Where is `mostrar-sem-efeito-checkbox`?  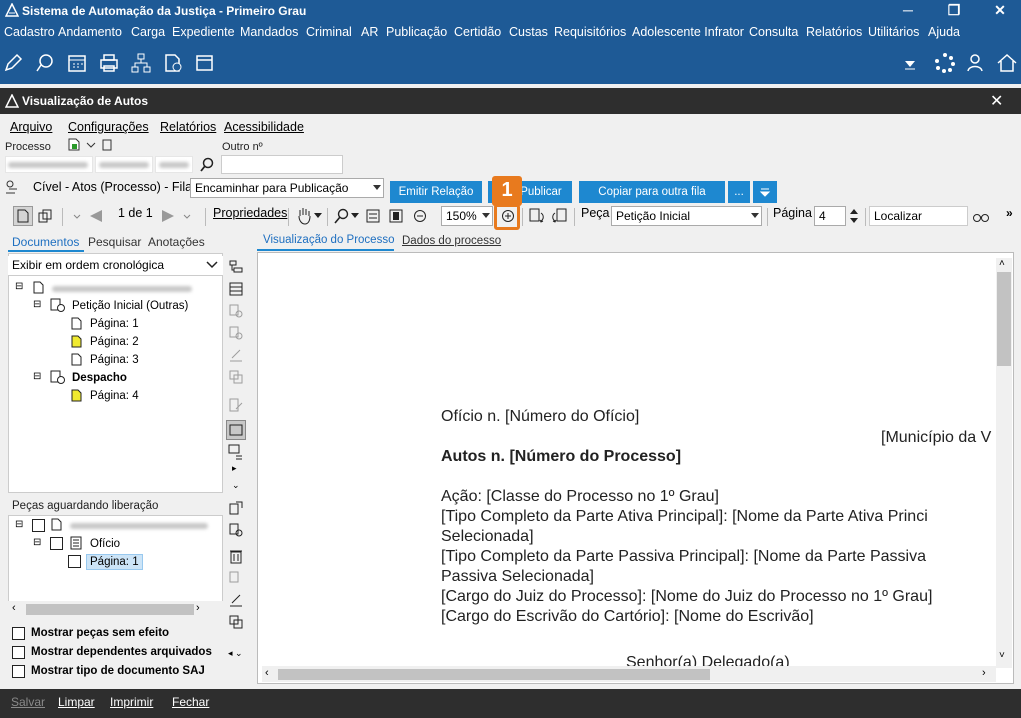 mostrar-sem-efeito-checkbox is located at coordinates (18, 633).